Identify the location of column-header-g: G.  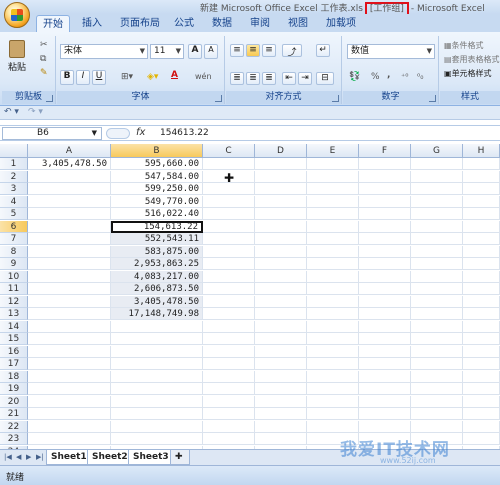
(437, 151).